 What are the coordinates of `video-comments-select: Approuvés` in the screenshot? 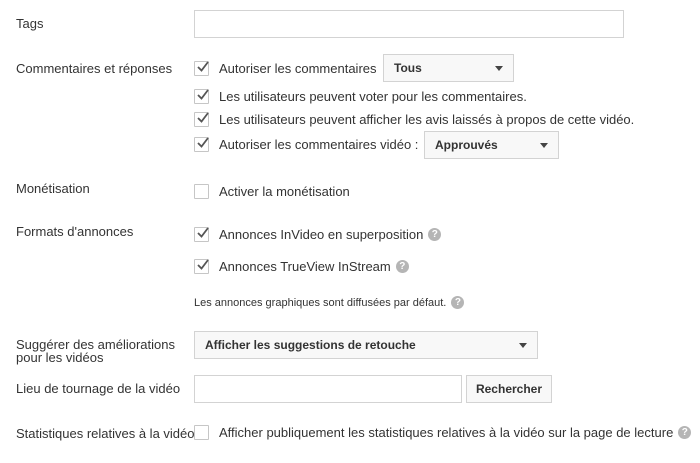 It's located at (491, 145).